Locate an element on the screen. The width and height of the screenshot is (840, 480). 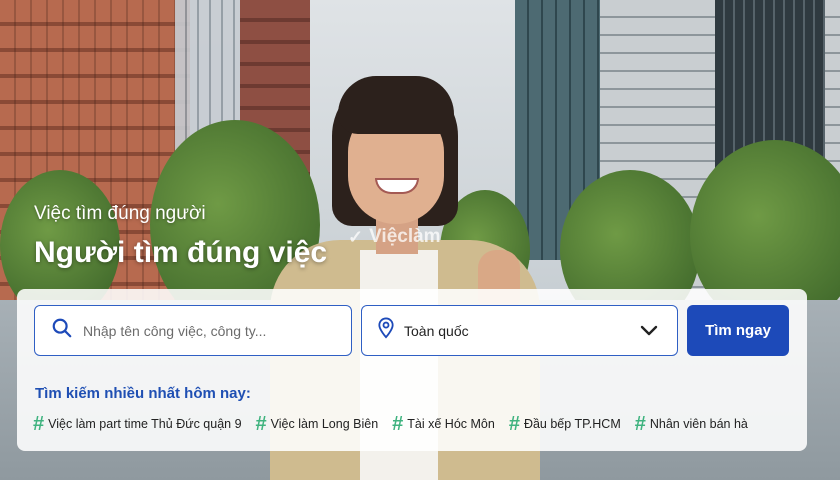
keyword-input is located at coordinates (208, 330).